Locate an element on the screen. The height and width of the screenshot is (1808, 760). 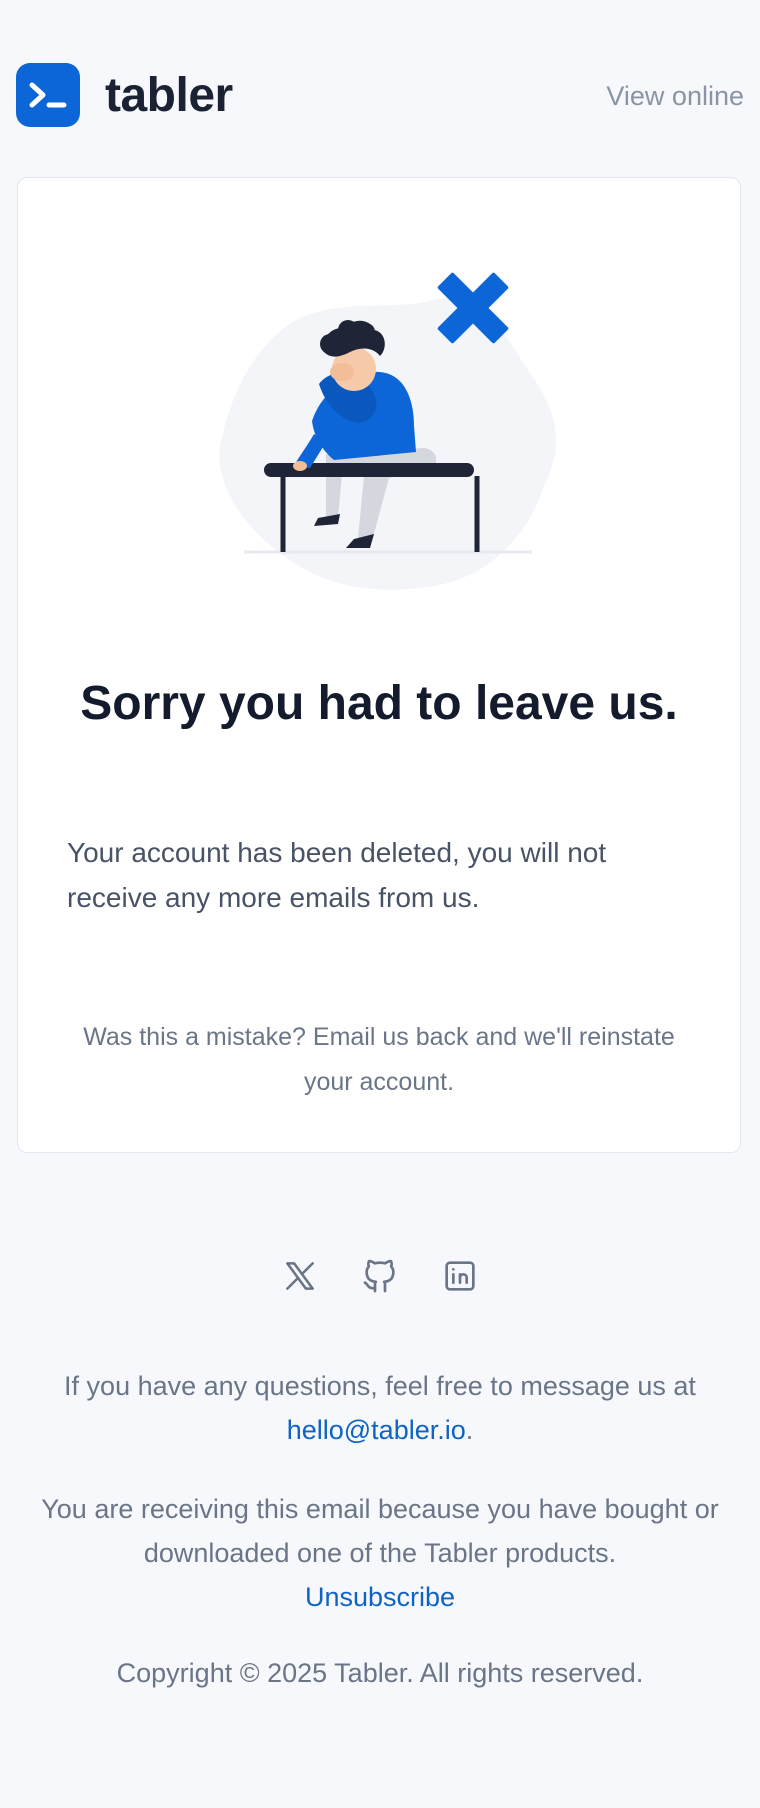
github-icon is located at coordinates (380, 1276).